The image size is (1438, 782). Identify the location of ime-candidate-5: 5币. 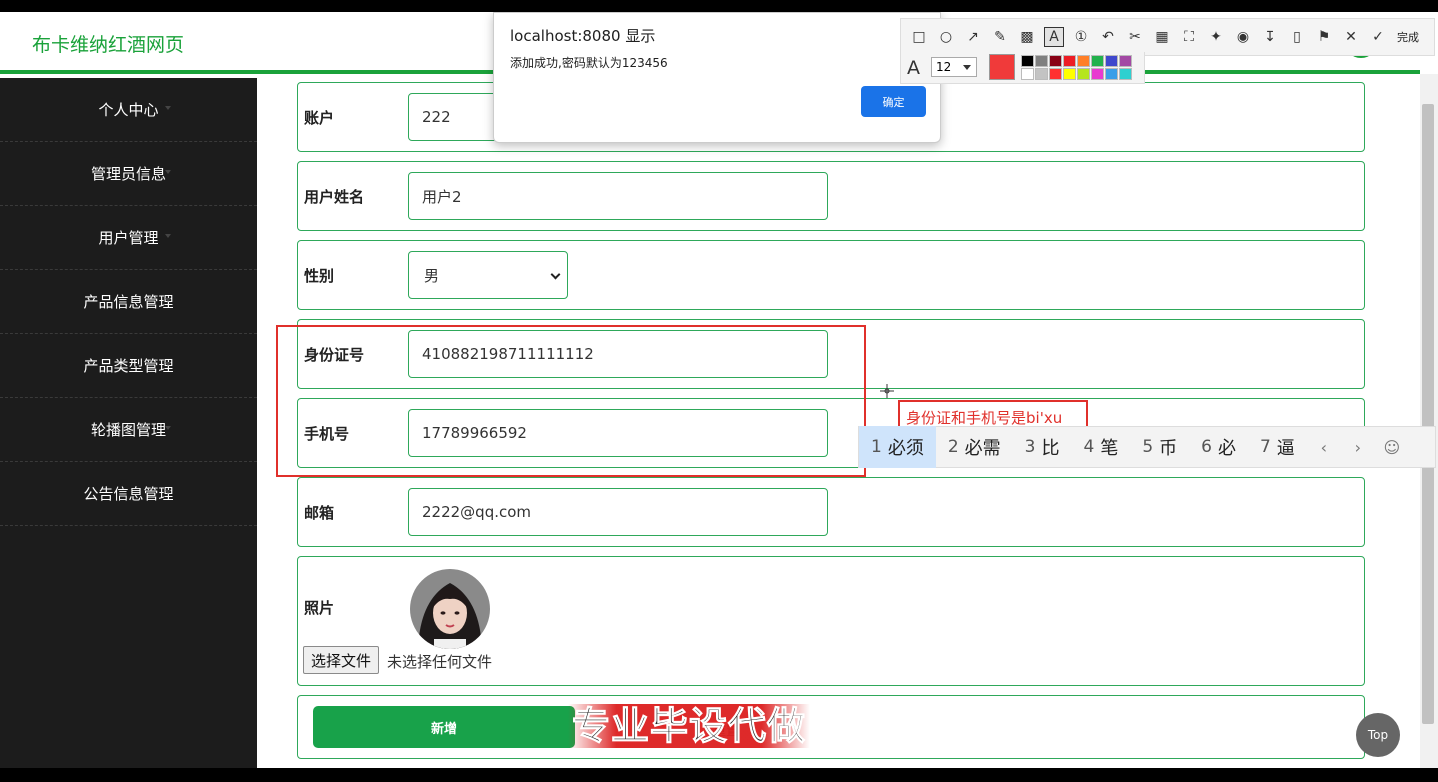
(1159, 447).